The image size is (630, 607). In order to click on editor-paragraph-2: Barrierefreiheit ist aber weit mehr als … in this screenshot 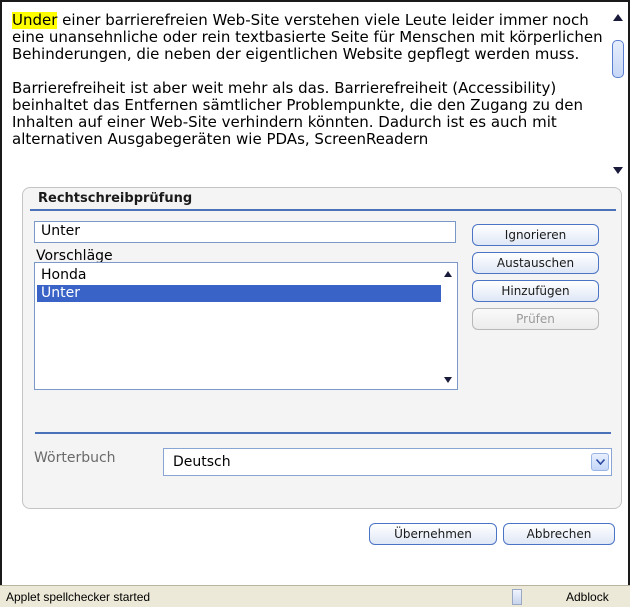, I will do `click(297, 113)`.